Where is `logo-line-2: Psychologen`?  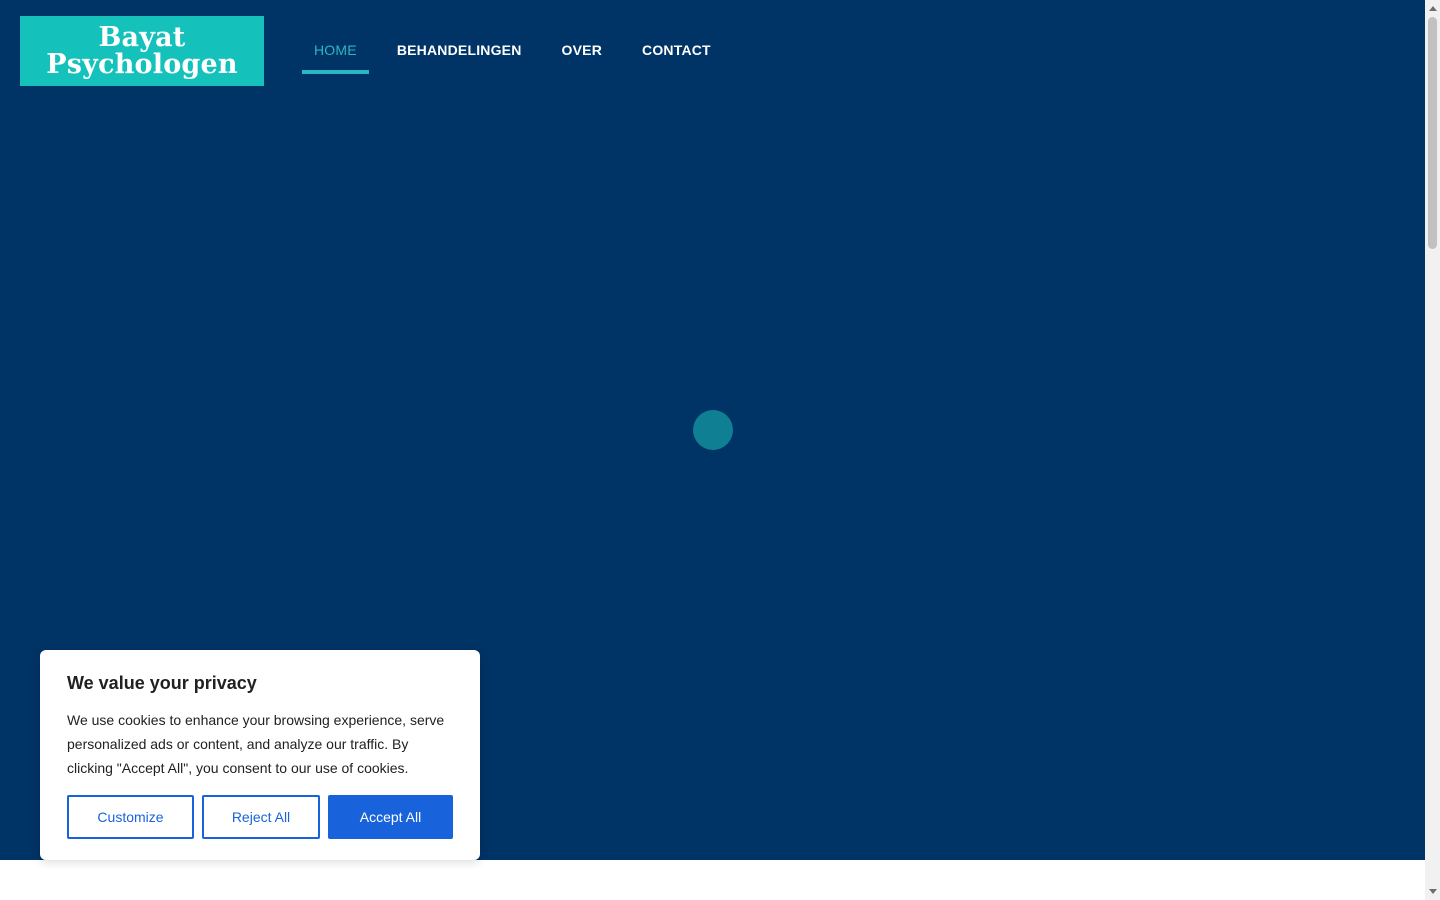 logo-line-2: Psychologen is located at coordinates (142, 64).